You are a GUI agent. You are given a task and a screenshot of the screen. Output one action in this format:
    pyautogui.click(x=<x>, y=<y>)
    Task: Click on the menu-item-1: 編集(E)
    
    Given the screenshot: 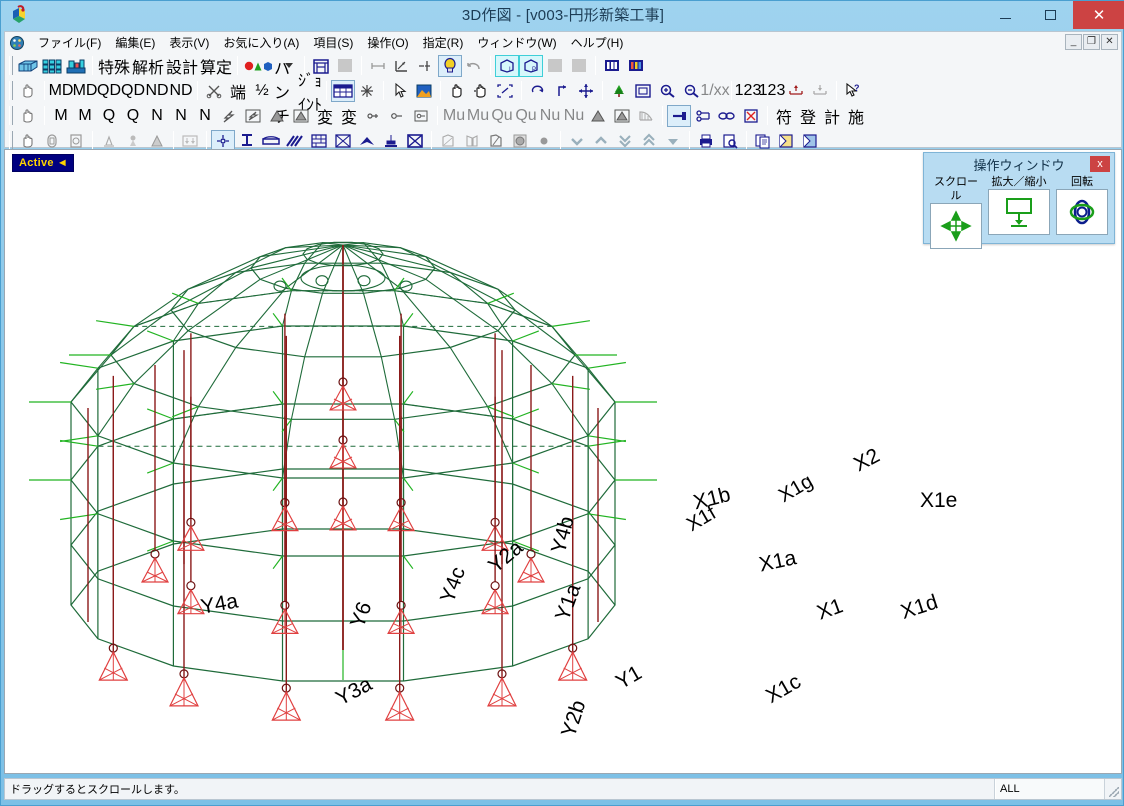 What is the action you would take?
    pyautogui.click(x=135, y=43)
    